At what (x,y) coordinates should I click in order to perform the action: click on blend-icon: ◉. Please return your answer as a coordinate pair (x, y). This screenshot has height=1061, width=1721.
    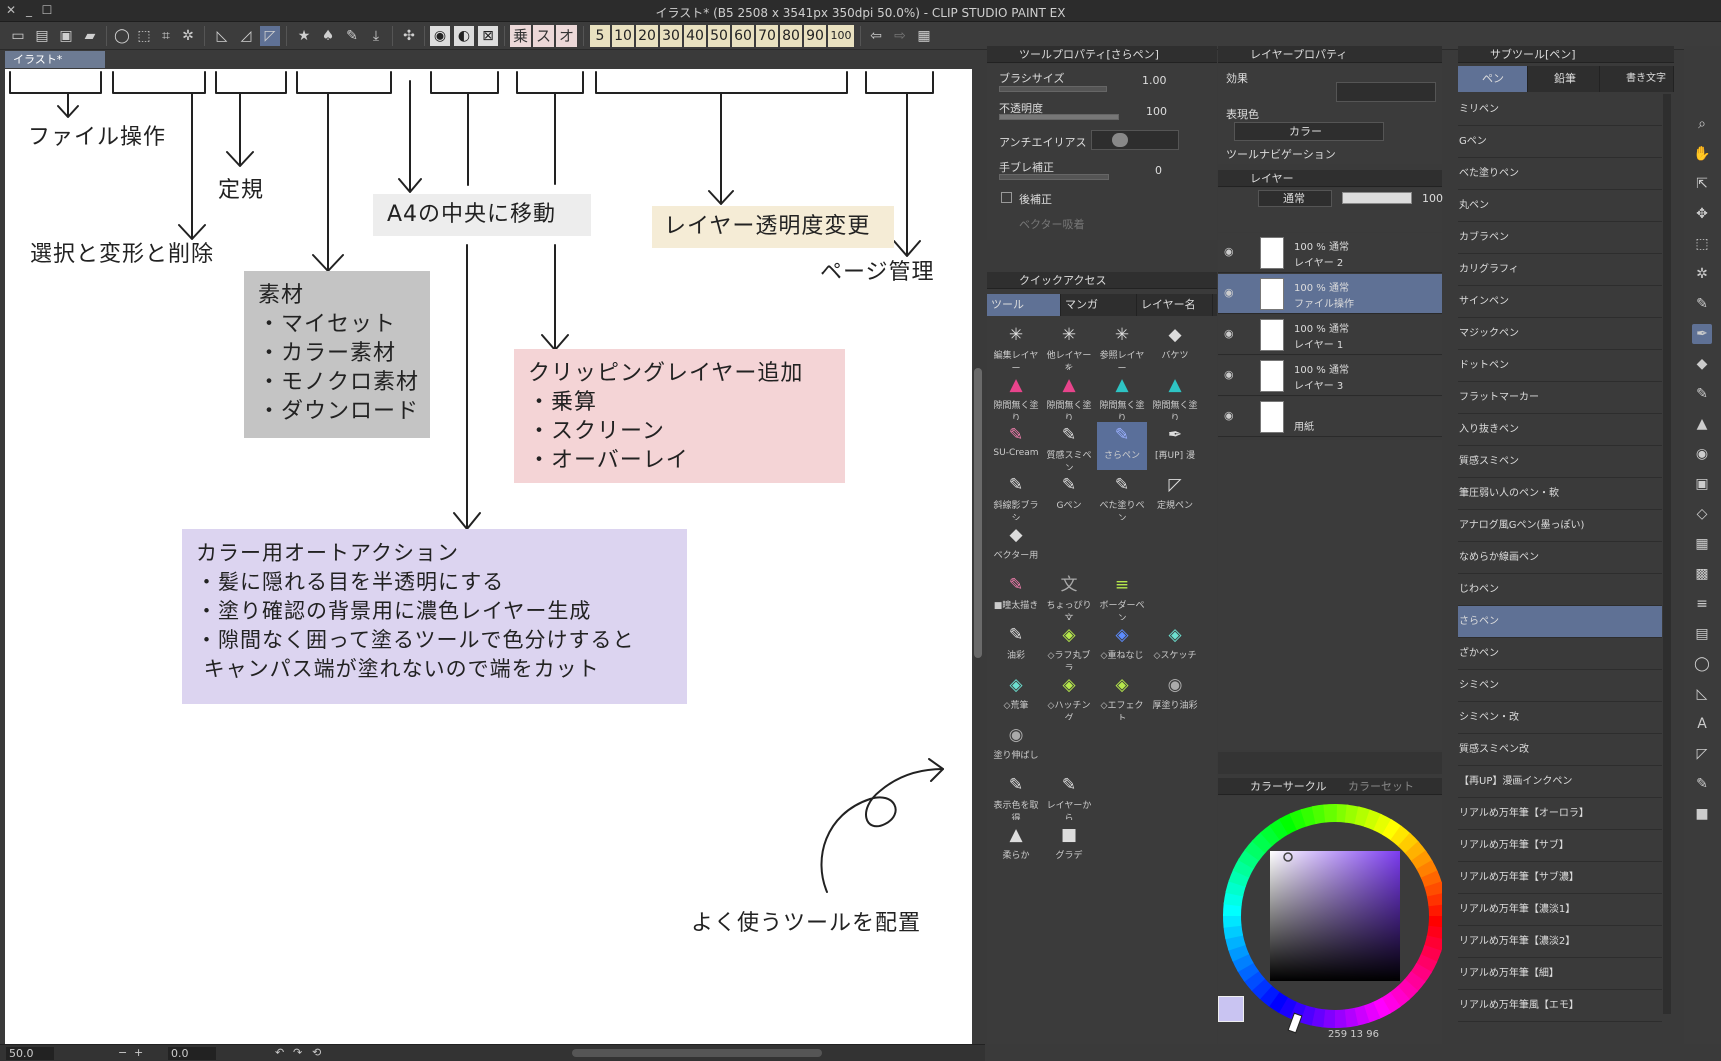
    Looking at the image, I should click on (1702, 454).